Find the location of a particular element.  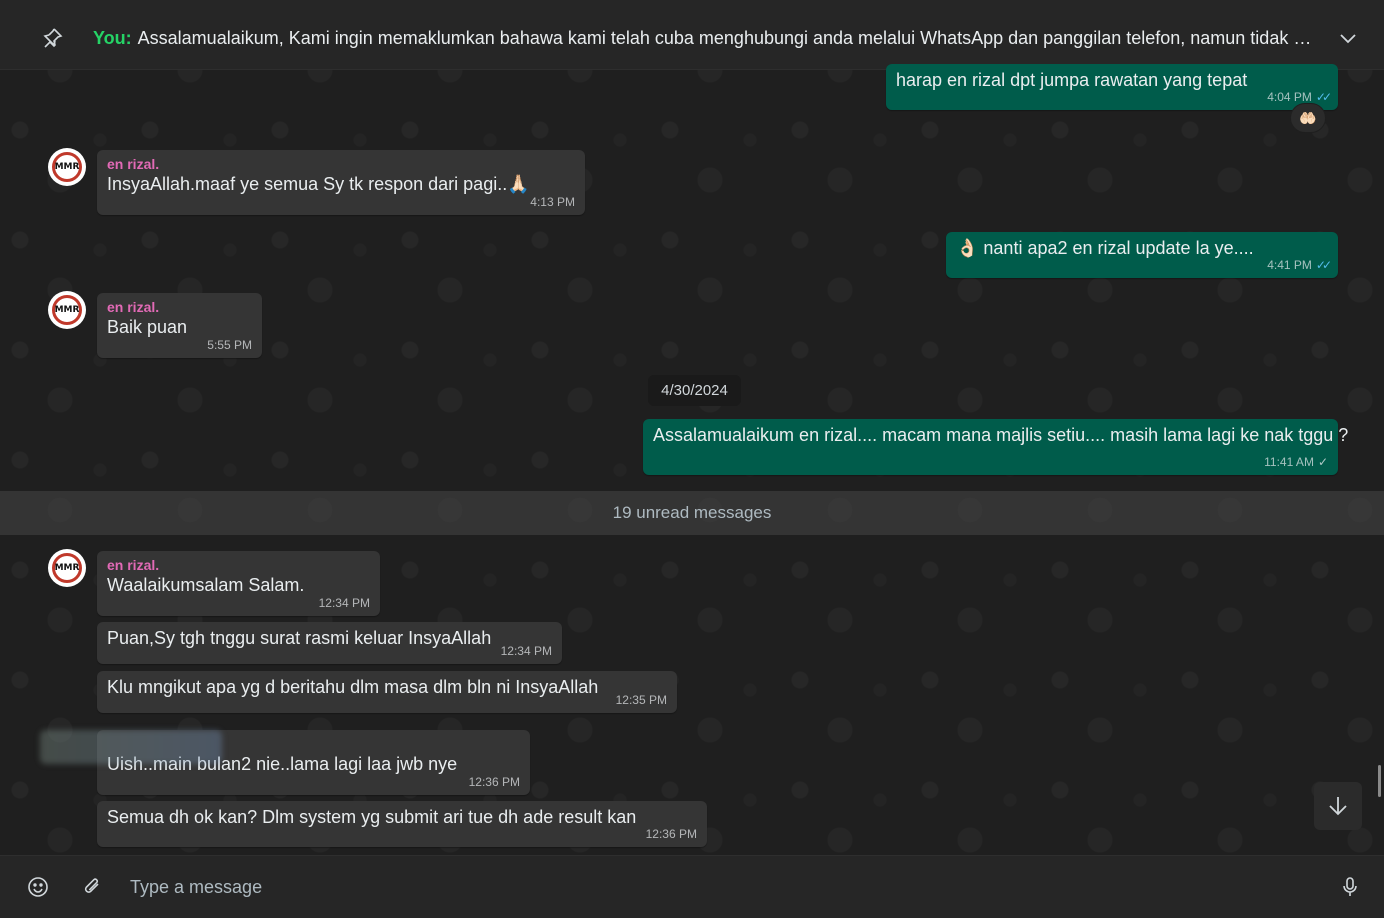

message-meta: 11:41 AM ✓ is located at coordinates (1296, 462).